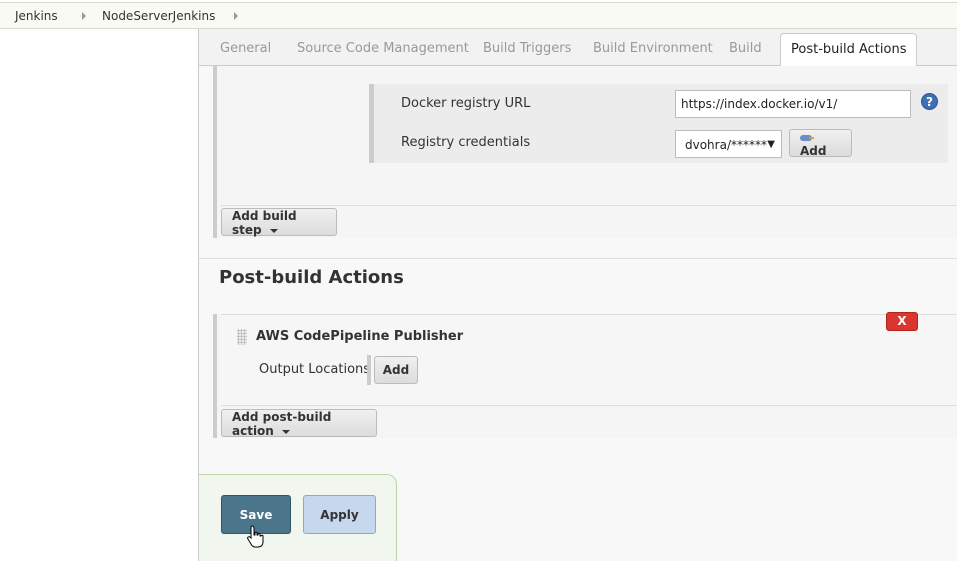  I want to click on apply-button: Apply, so click(339, 514).